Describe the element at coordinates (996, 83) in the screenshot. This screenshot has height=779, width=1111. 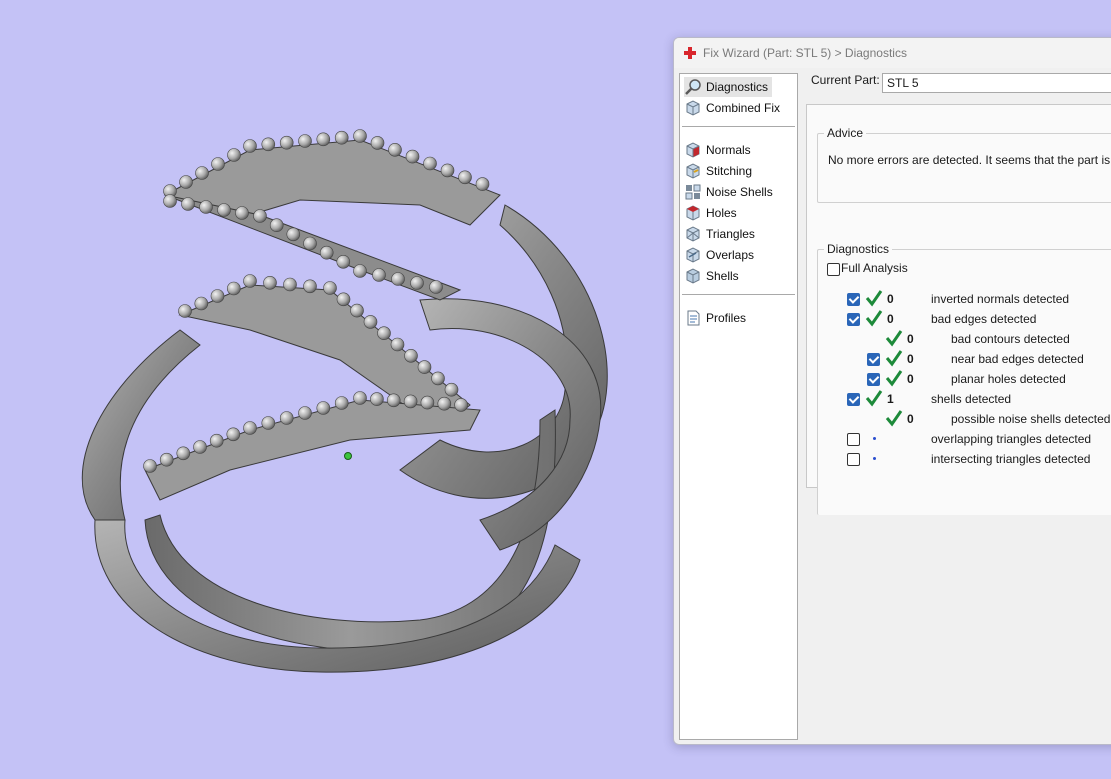
I see `current-part-field: STL 5` at that location.